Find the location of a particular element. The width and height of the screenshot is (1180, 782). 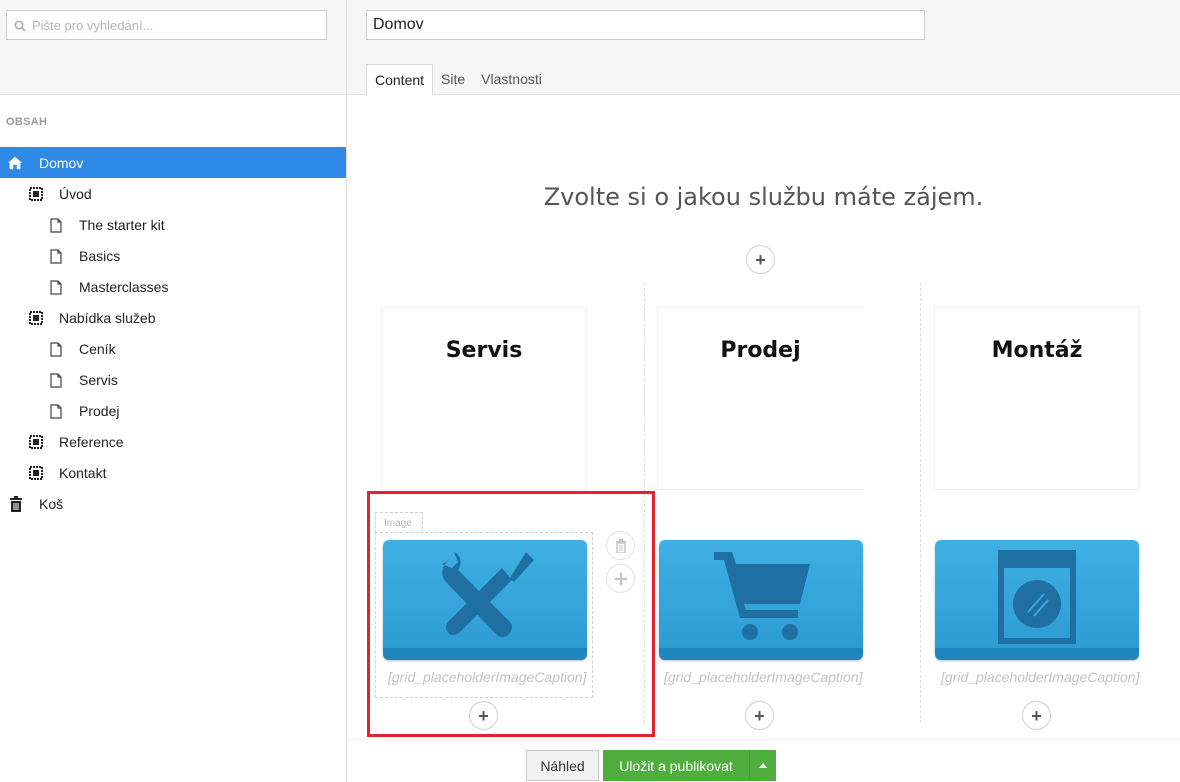

tree-item-nabidka-sluzeb: Nabídka služeb is located at coordinates (173, 317).